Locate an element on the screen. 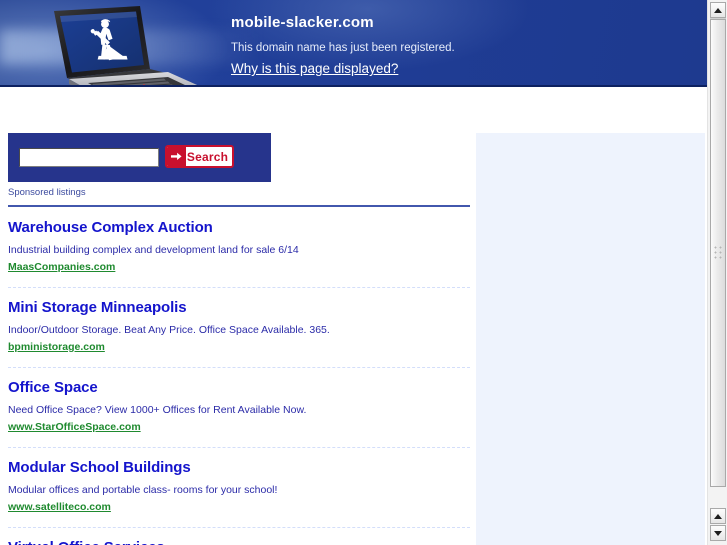  scrollbar-grip-icon is located at coordinates (718, 253).